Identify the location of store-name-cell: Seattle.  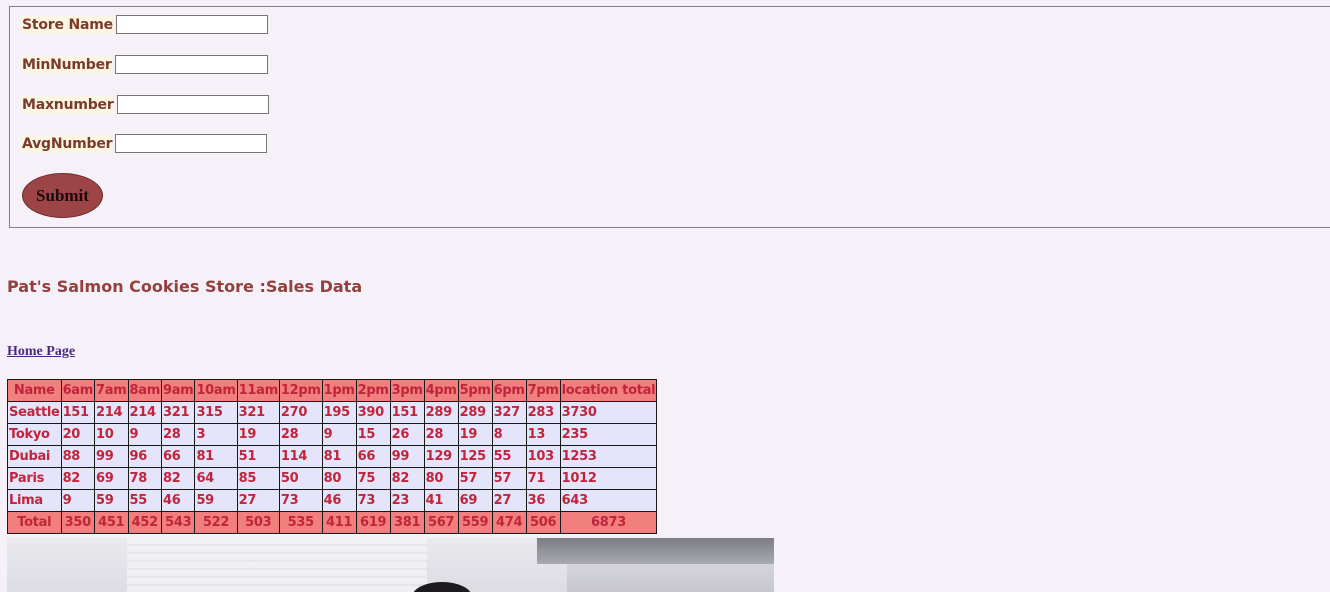
(34, 412).